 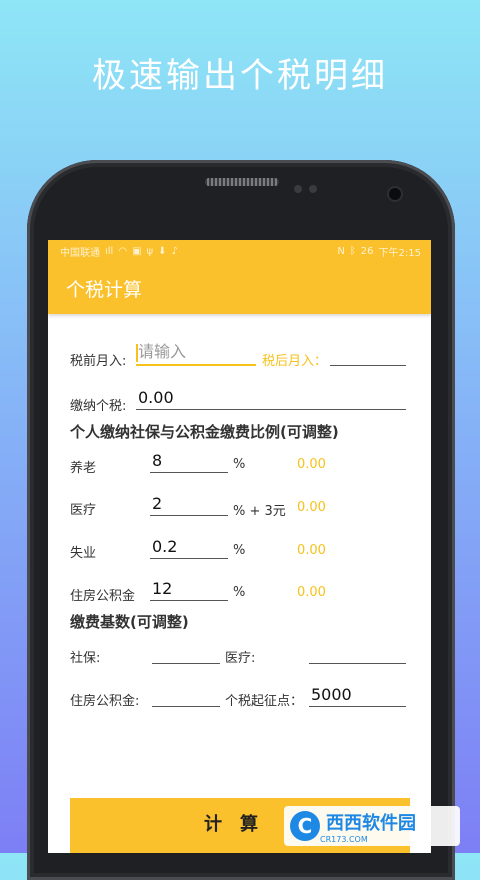 I want to click on housing-base-label: 住房公积金:, so click(x=105, y=701).